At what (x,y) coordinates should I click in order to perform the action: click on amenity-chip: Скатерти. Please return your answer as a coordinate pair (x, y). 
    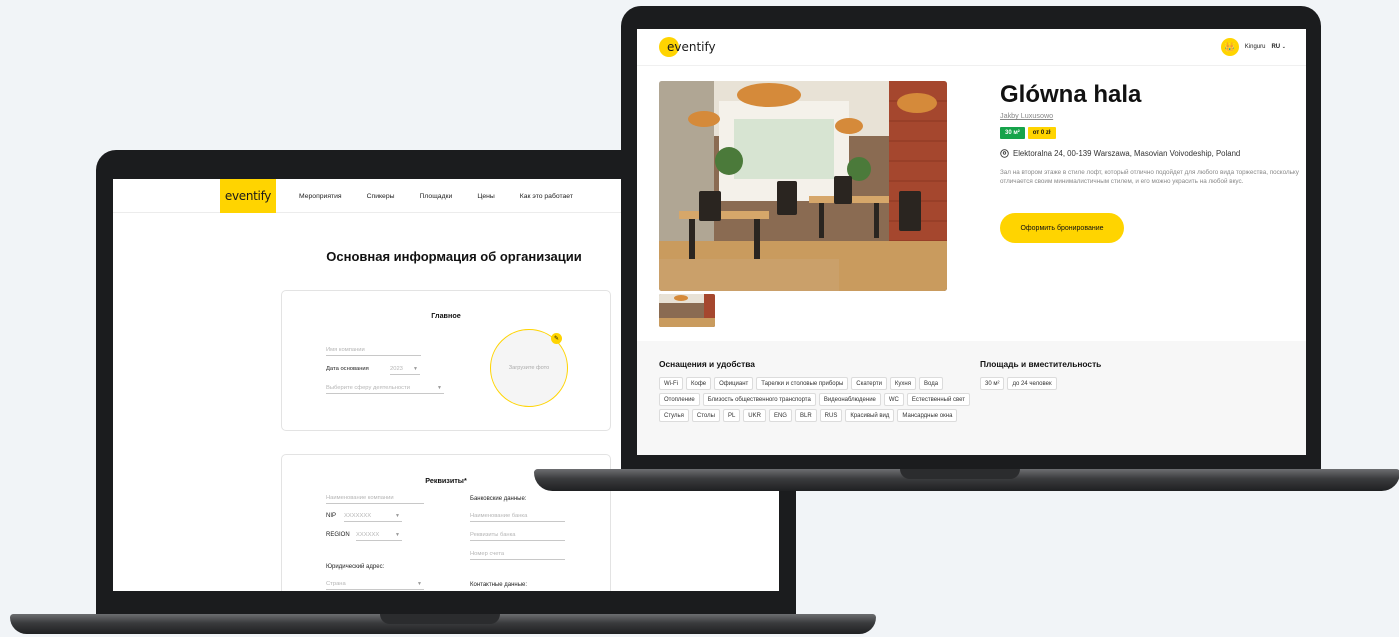
    Looking at the image, I should click on (869, 383).